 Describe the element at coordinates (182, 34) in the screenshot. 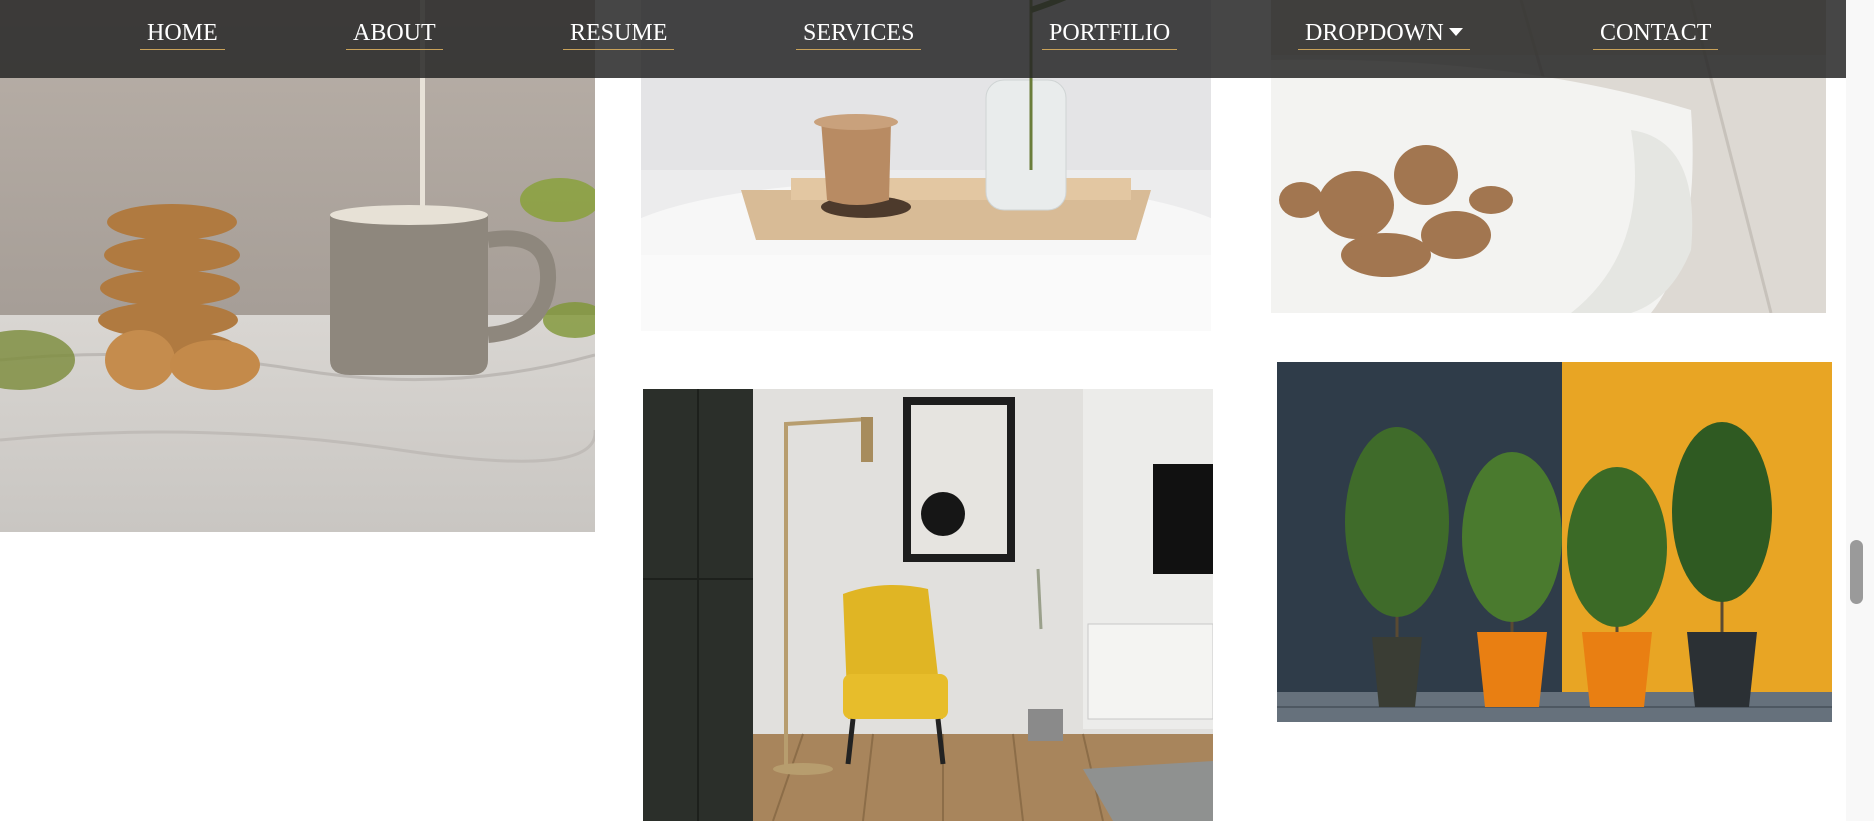

I see `nav-home-link: HOME` at that location.